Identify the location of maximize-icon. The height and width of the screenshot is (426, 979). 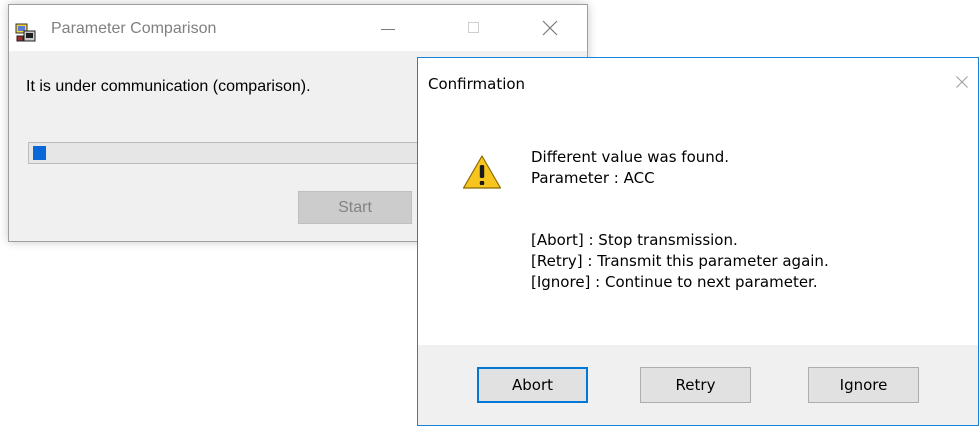
(473, 27).